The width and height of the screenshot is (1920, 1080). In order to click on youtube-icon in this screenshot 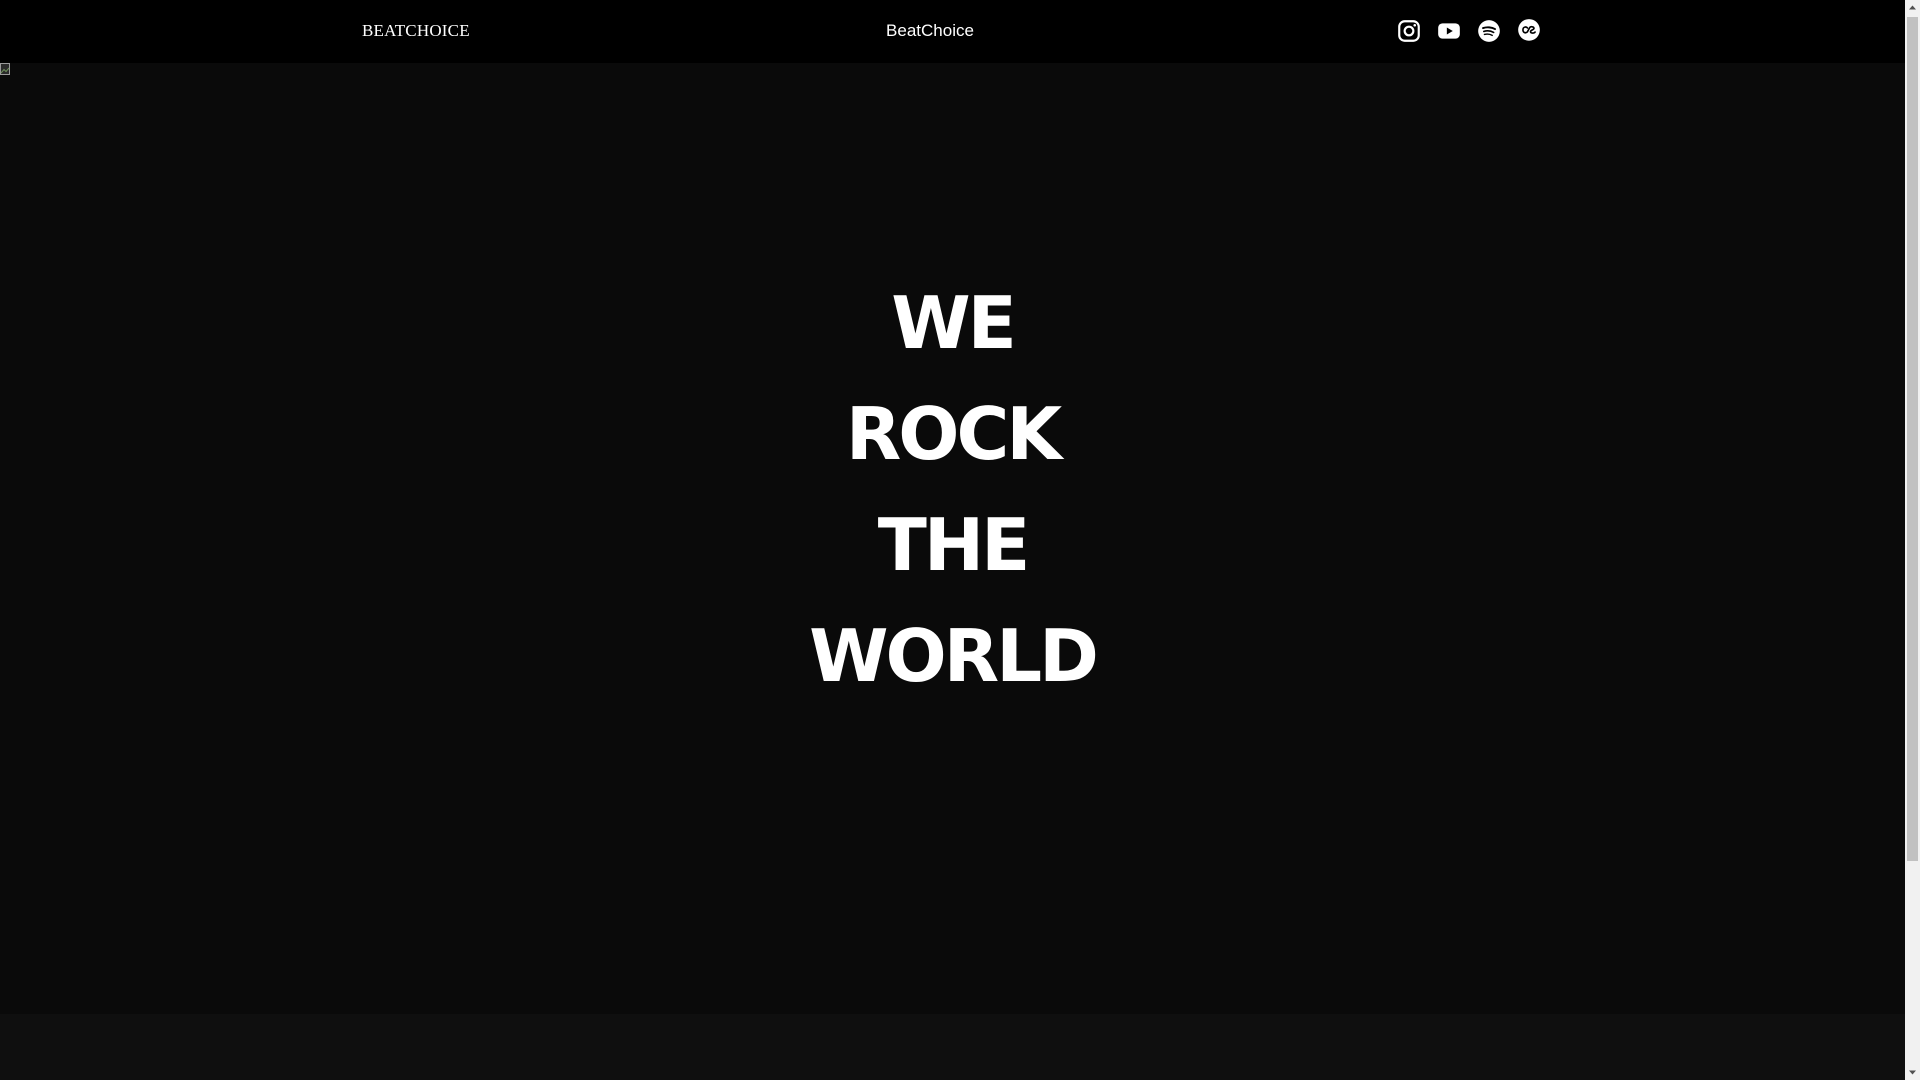, I will do `click(1449, 31)`.